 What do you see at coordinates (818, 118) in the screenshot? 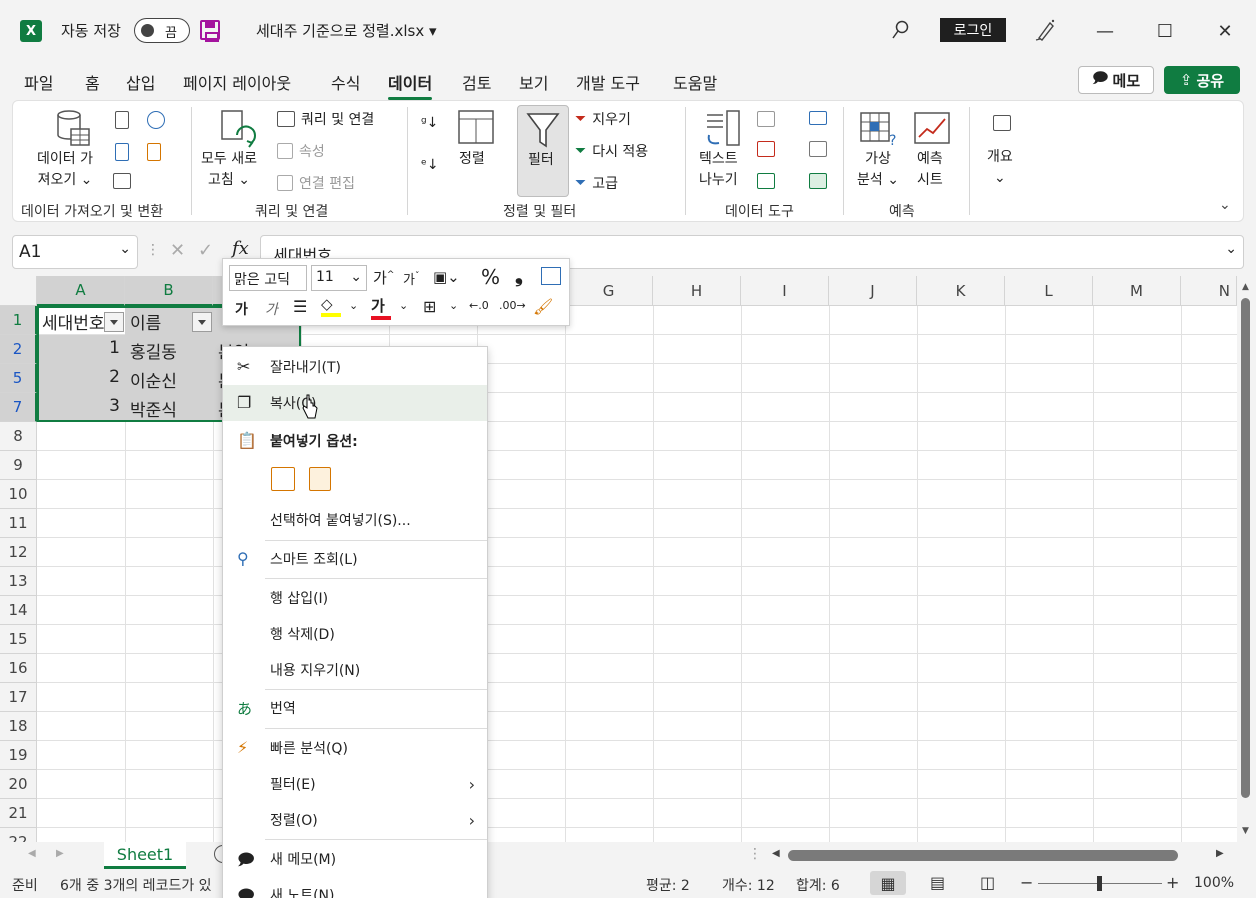
I see `consolidate-icon` at bounding box center [818, 118].